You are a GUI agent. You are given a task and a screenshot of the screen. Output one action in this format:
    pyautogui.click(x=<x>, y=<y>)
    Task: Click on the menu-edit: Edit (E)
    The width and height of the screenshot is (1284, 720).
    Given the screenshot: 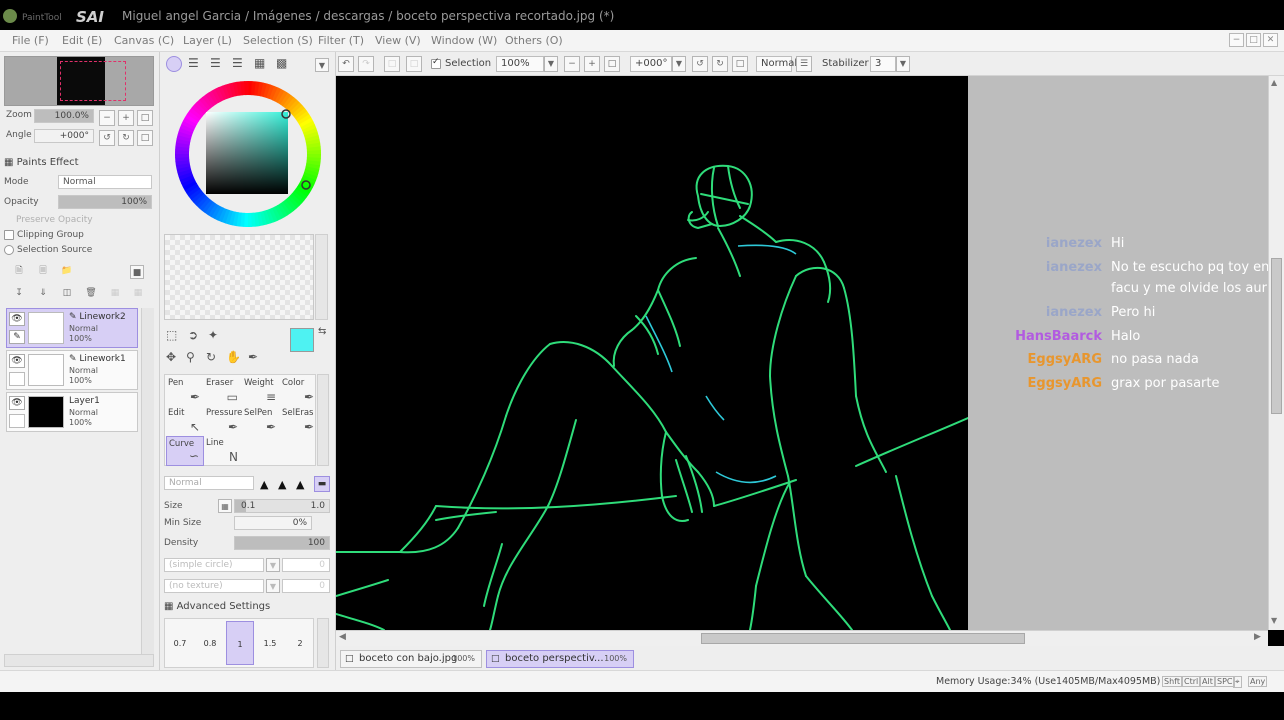 What is the action you would take?
    pyautogui.click(x=82, y=40)
    